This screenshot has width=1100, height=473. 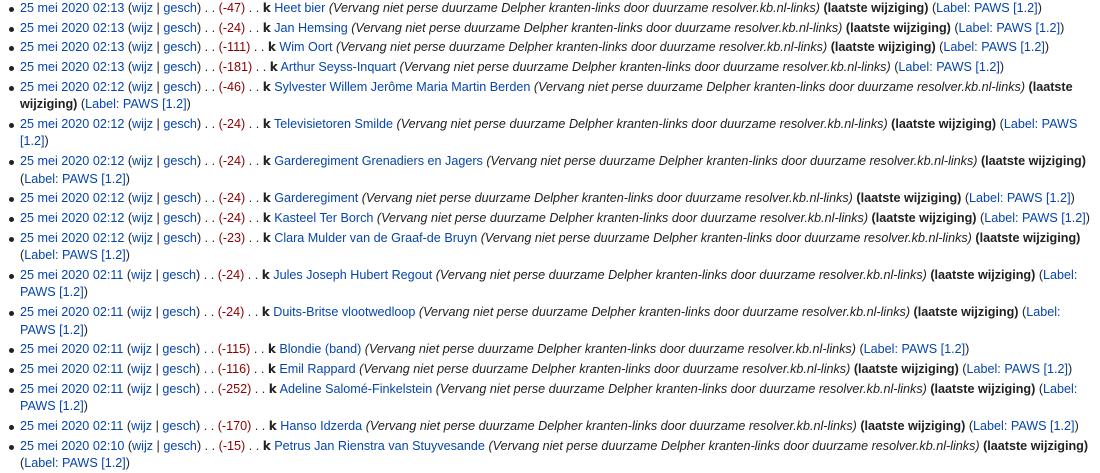 I want to click on page-link: Clara Mulder van de Graaf-de Bruyn, so click(x=375, y=238).